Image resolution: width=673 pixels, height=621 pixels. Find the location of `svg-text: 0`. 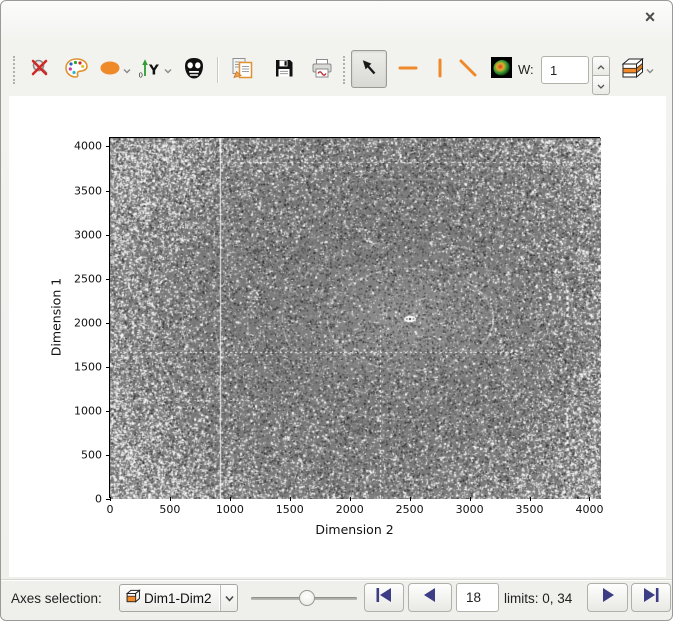

svg-text: 0 is located at coordinates (141, 75).